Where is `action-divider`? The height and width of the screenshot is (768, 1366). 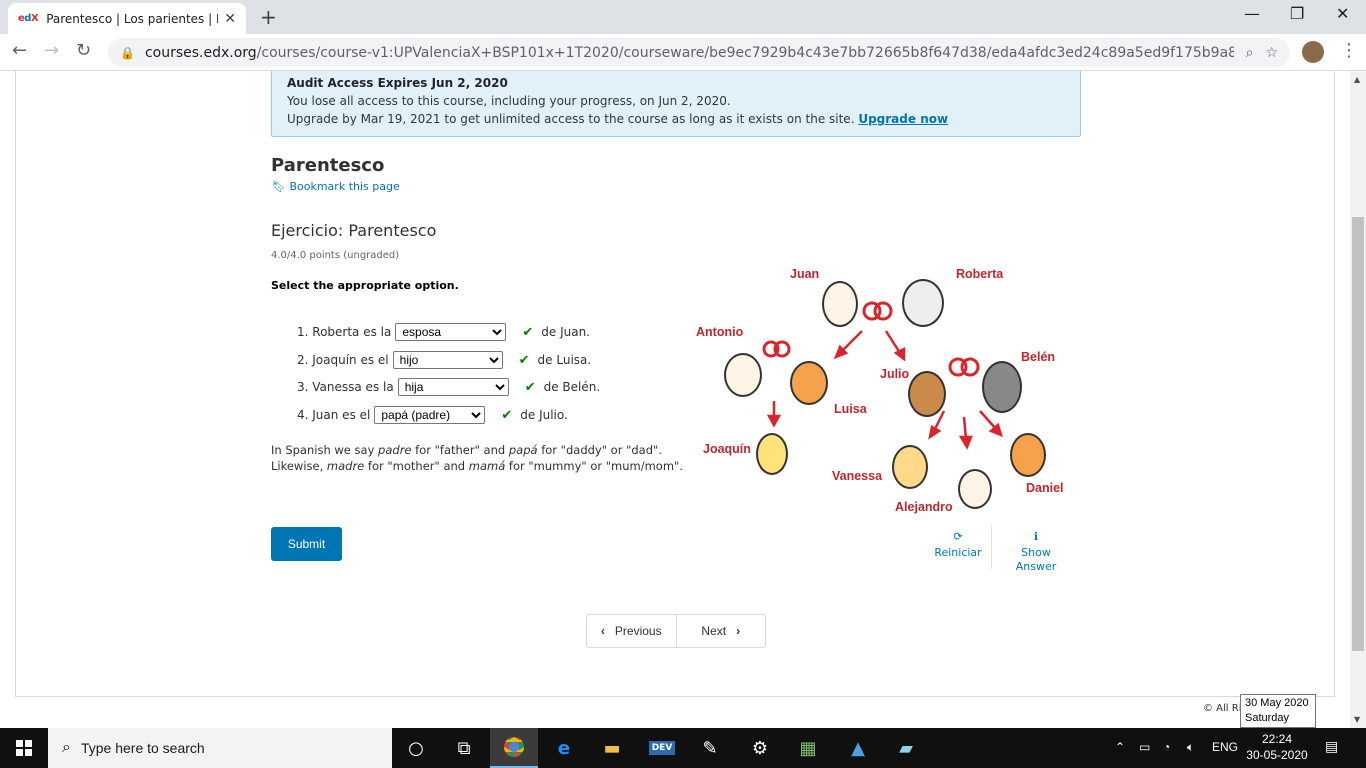 action-divider is located at coordinates (991, 547).